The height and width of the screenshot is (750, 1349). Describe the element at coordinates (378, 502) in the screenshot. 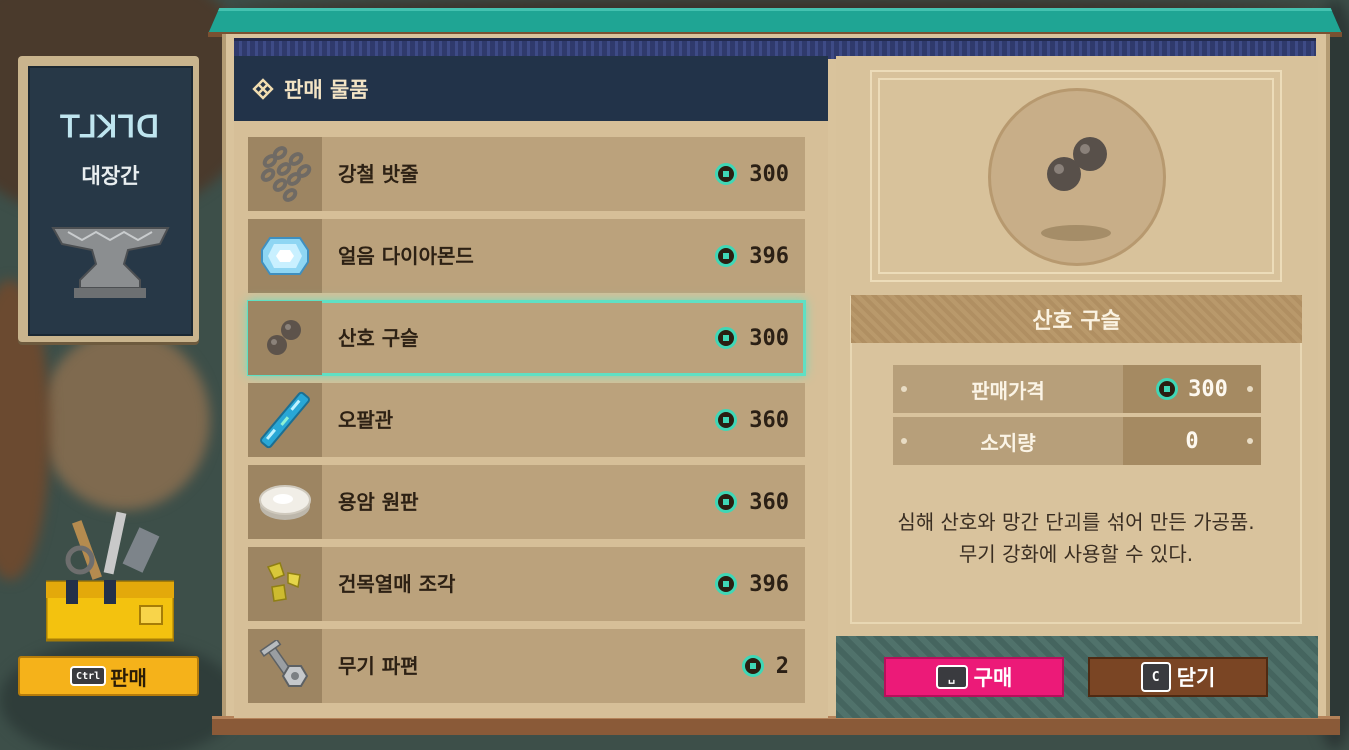

I see `item-name: 용암 원판` at that location.